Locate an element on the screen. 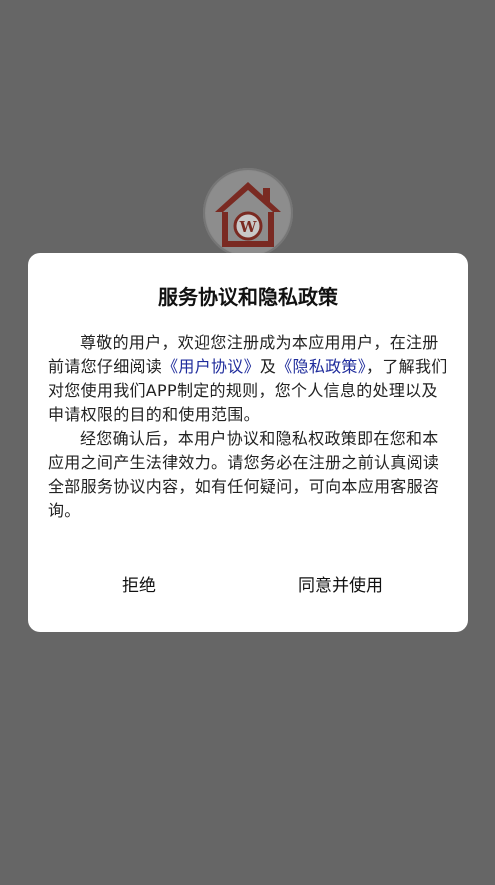 This screenshot has height=885, width=495. house-logo-icon: W is located at coordinates (248, 213).